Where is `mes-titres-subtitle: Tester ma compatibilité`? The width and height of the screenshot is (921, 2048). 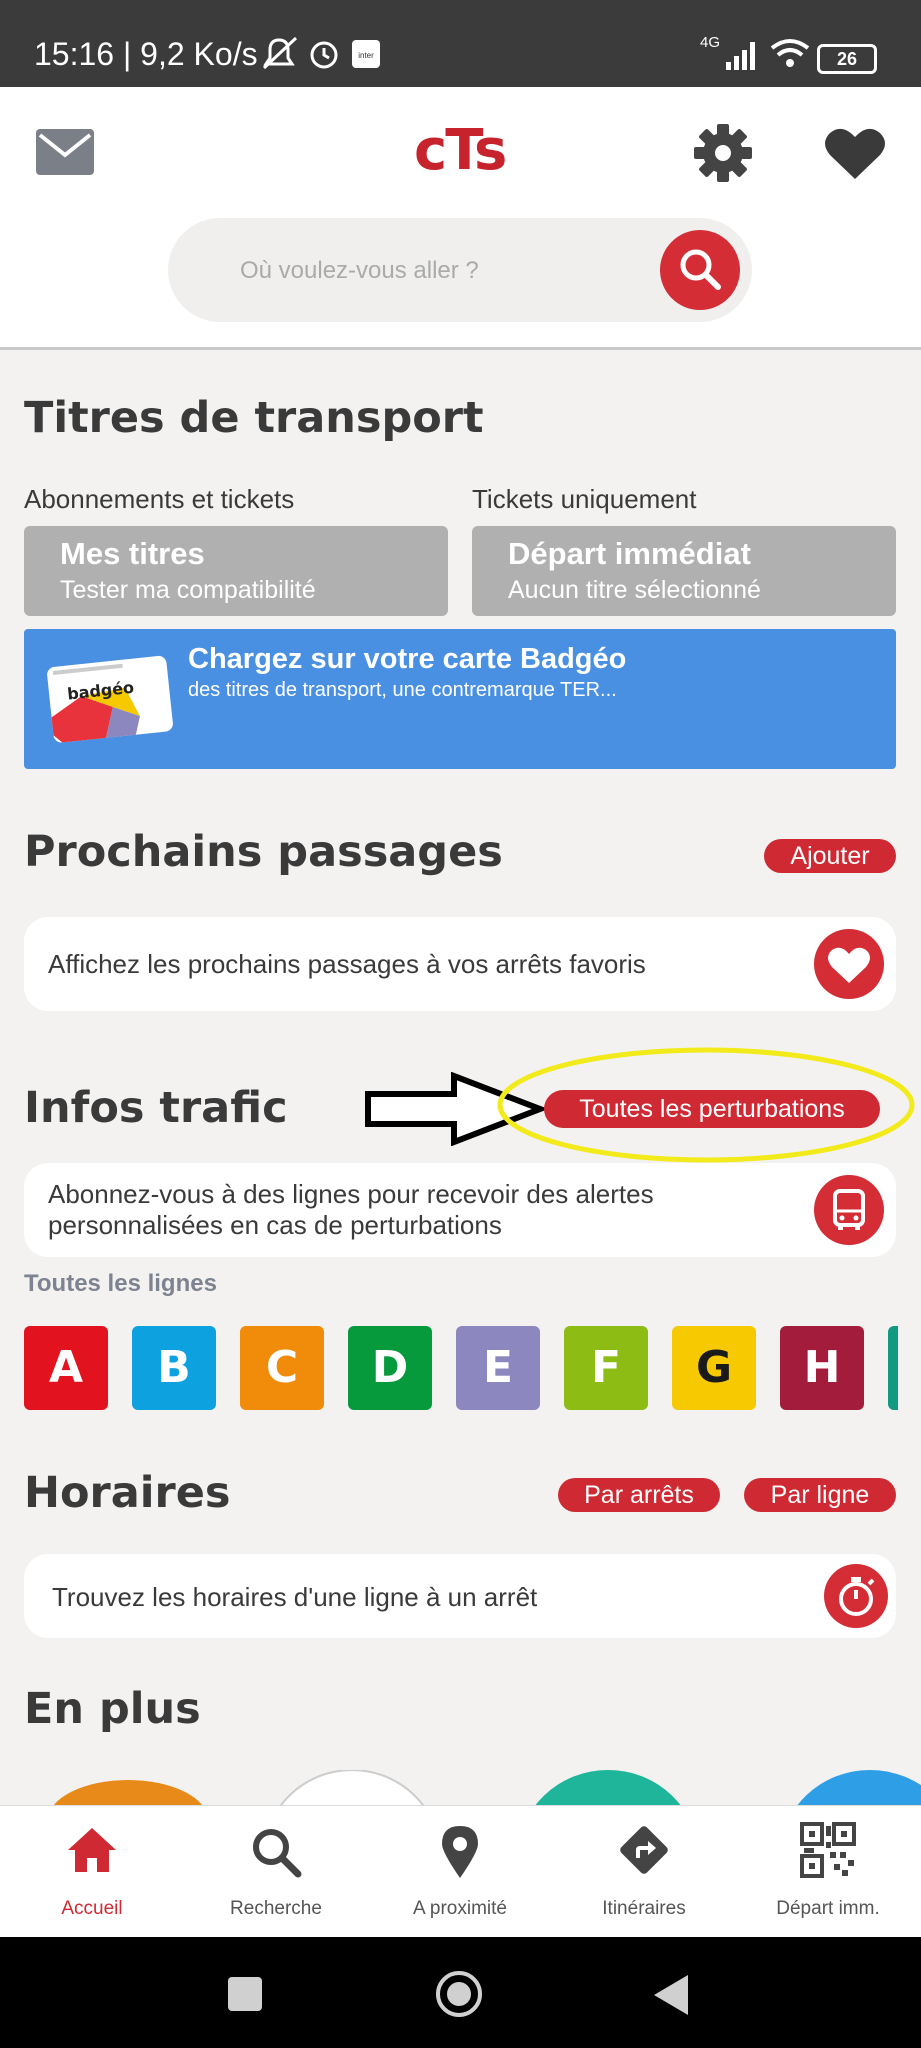
mes-titres-subtitle: Tester ma compatibilité is located at coordinates (188, 590).